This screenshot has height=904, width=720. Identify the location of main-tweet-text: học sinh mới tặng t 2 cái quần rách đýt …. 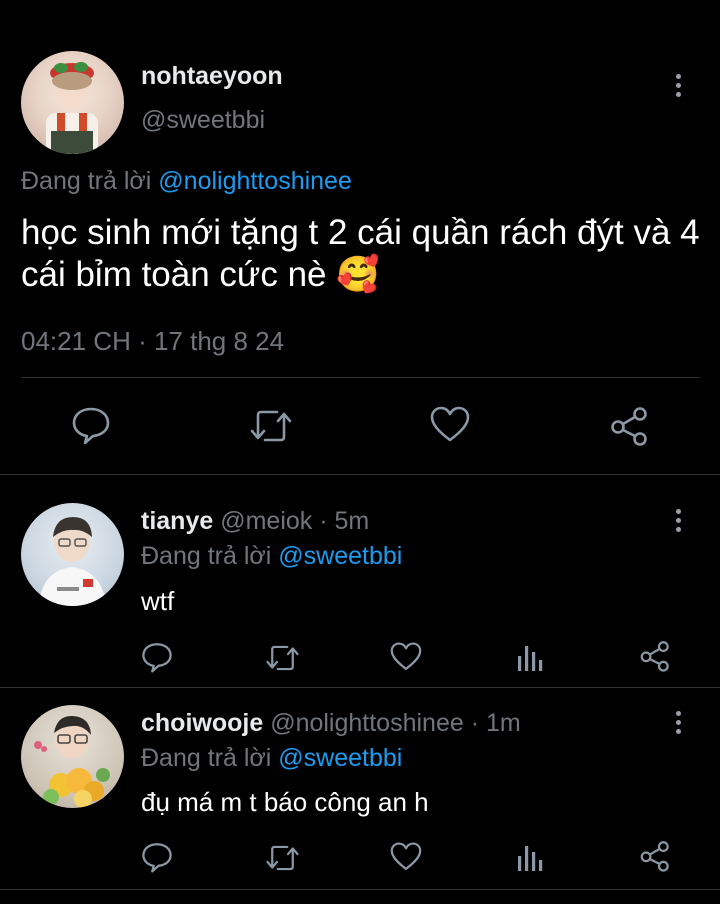
(366, 254).